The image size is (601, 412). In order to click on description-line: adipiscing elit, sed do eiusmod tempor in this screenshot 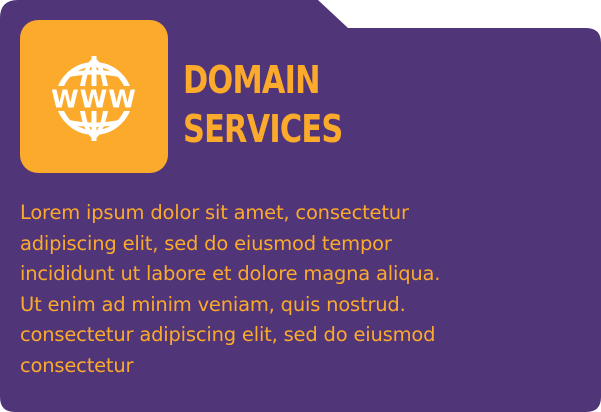, I will do `click(206, 243)`.